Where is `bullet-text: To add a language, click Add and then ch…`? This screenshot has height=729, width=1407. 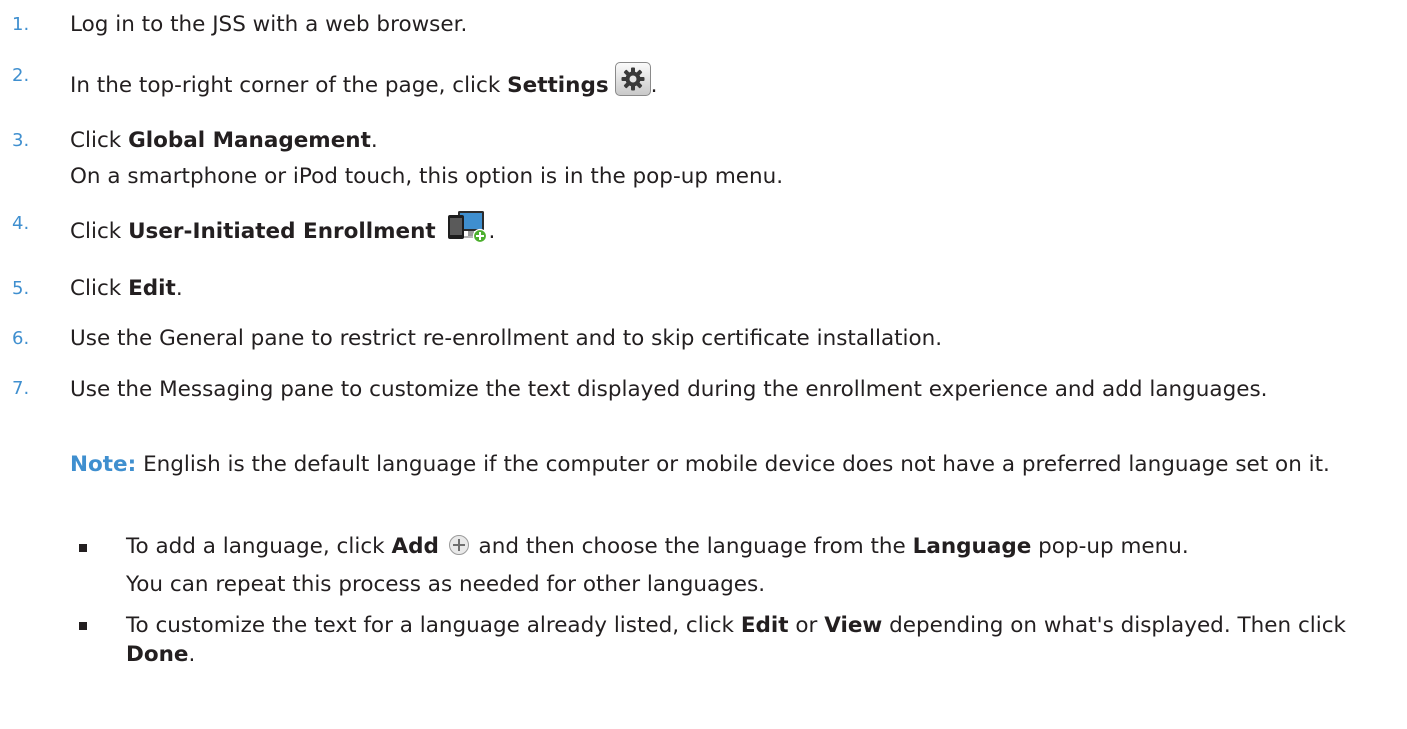 bullet-text: To add a language, click Add and then ch… is located at coordinates (657, 546).